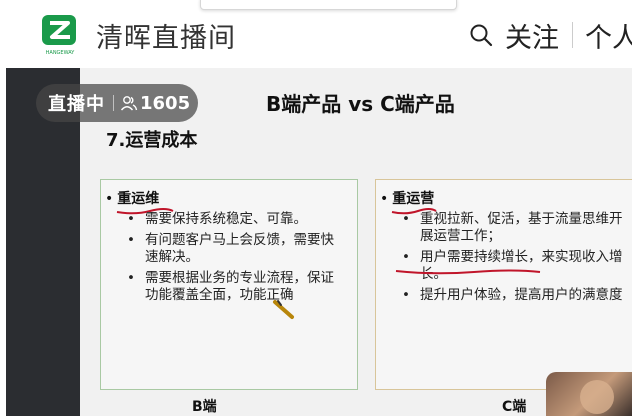 This screenshot has width=632, height=416. Describe the element at coordinates (166, 38) in the screenshot. I see `page-title: 清晖直播间` at that location.